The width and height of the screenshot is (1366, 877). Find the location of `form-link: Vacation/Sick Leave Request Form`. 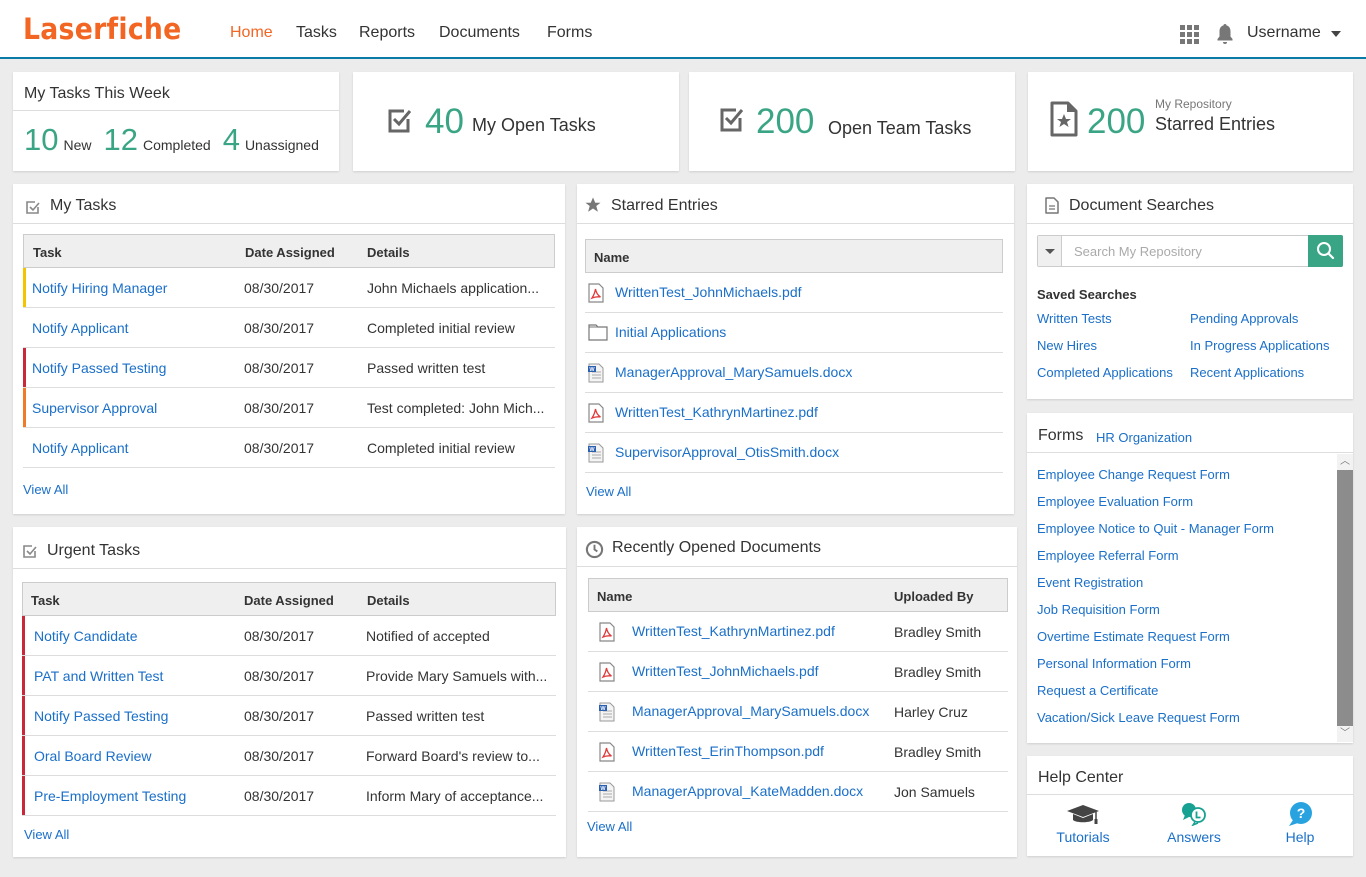

form-link: Vacation/Sick Leave Request Form is located at coordinates (1138, 717).